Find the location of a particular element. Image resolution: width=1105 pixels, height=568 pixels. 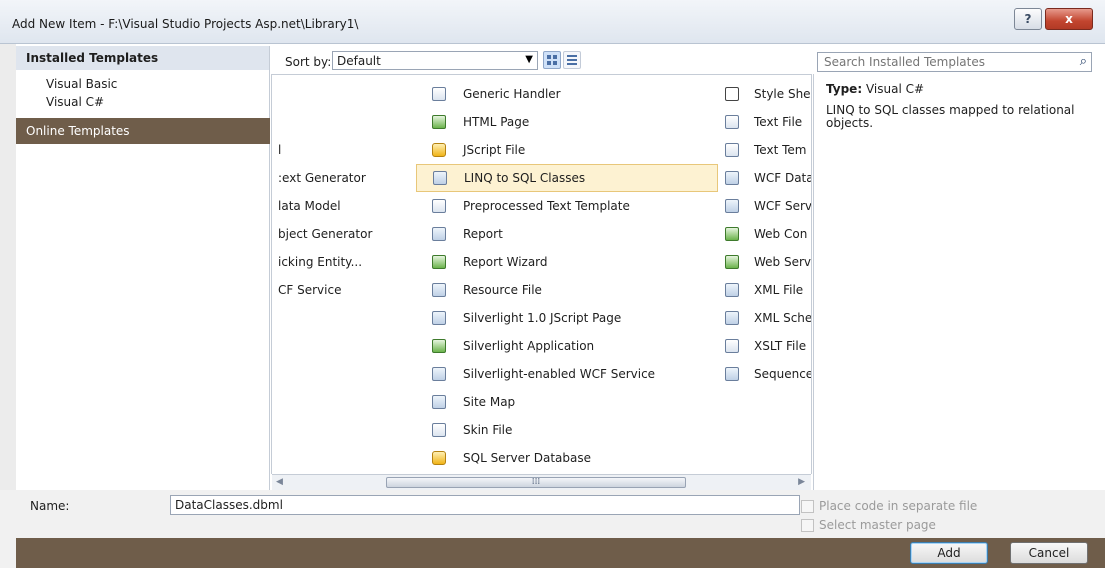

report-wizard-icon is located at coordinates (439, 262).